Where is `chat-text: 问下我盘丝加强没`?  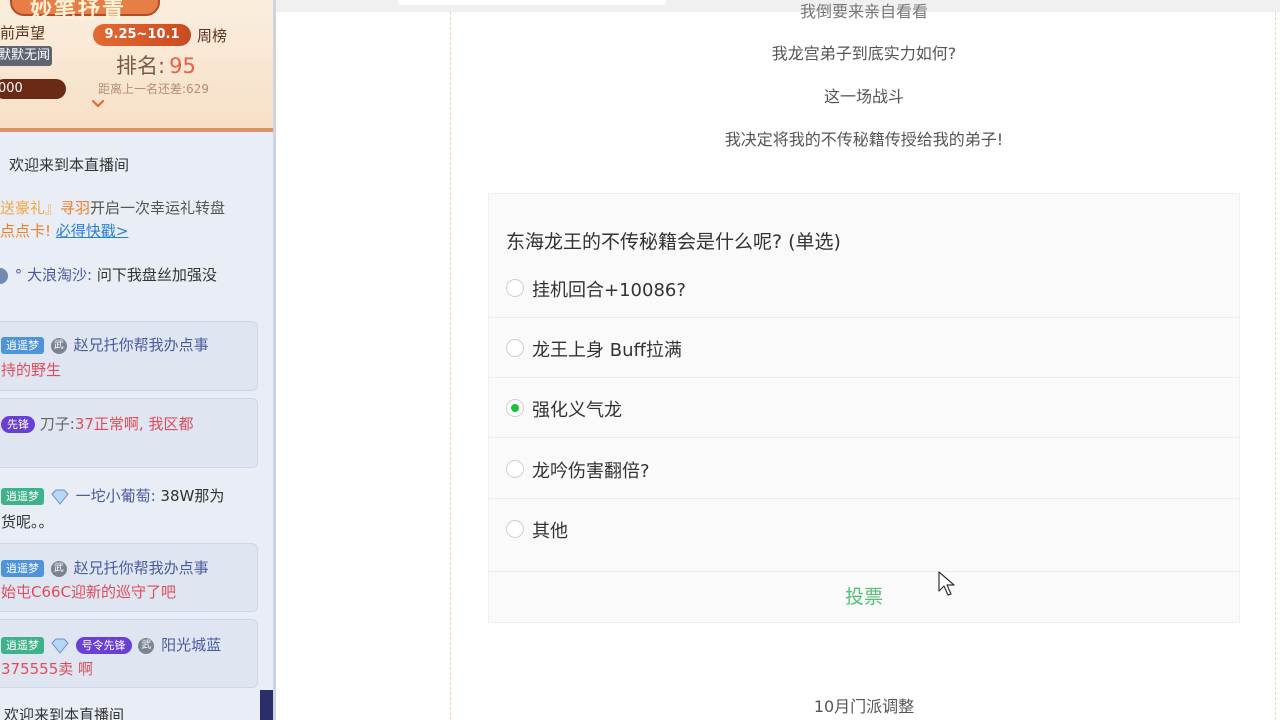 chat-text: 问下我盘丝加强没 is located at coordinates (156, 275).